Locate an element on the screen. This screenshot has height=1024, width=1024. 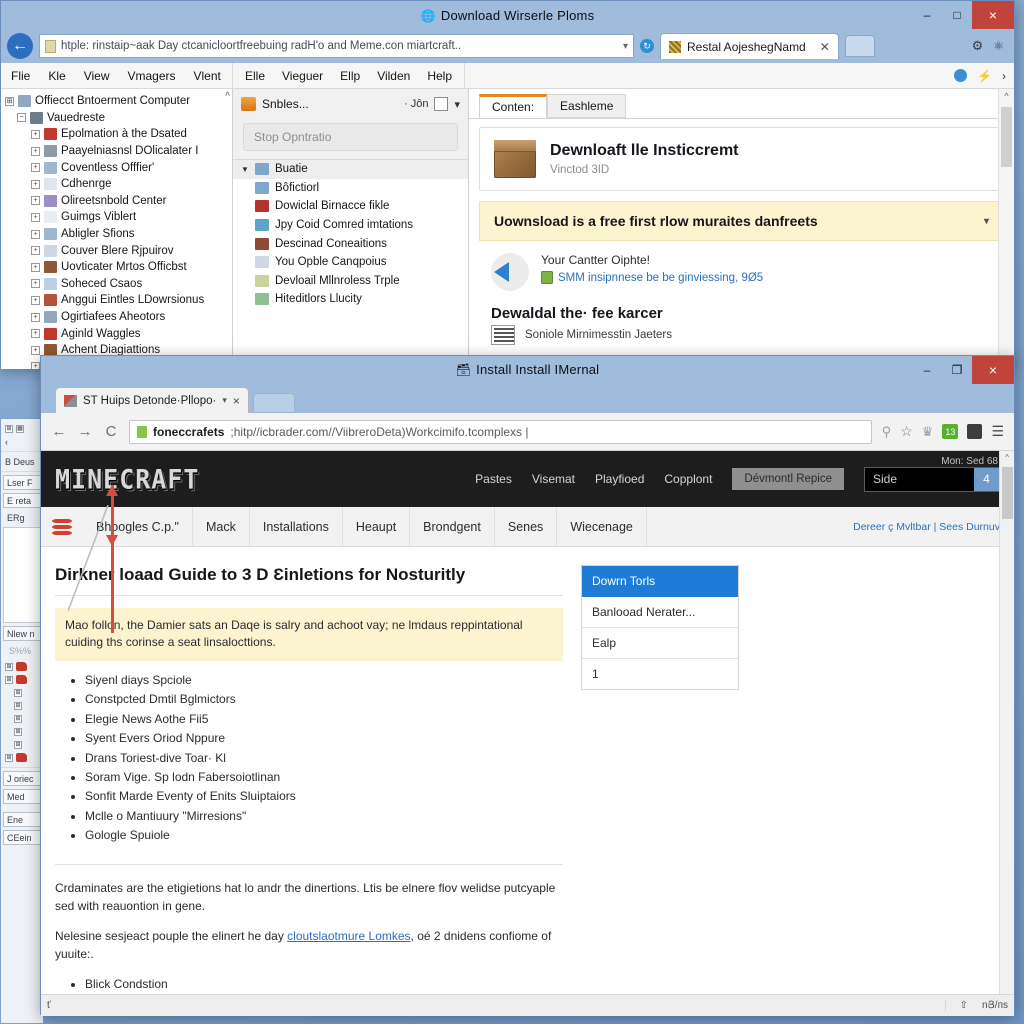
notification-badge: 13 is located at coordinates (950, 431).